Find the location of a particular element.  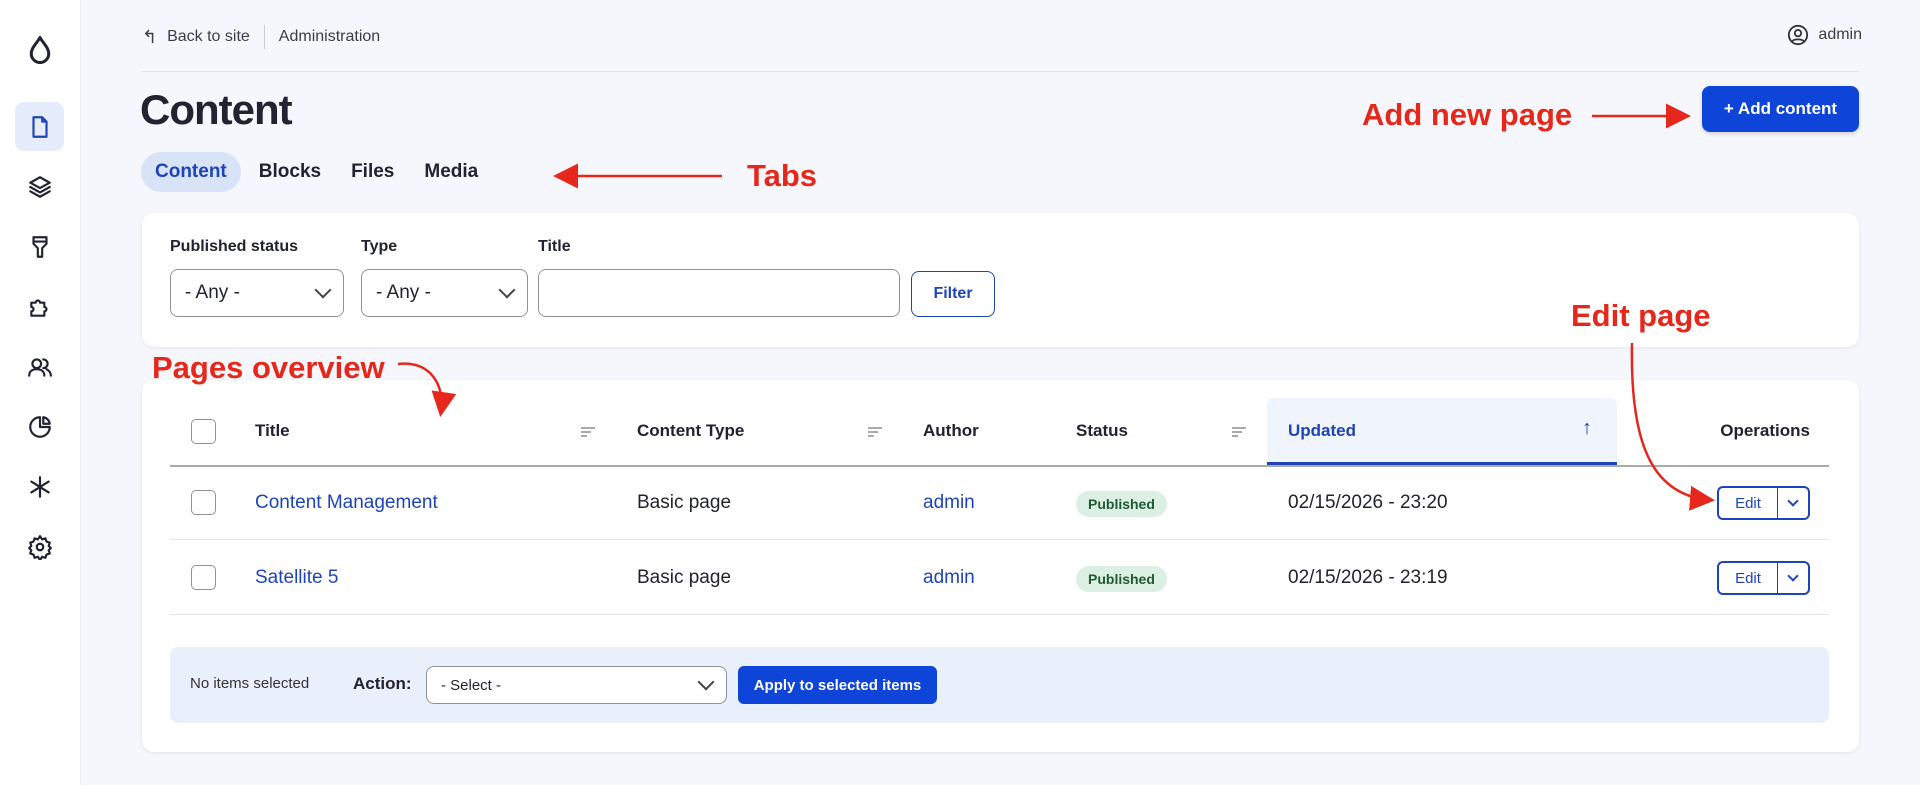

arrow-edit is located at coordinates (1672, 426).